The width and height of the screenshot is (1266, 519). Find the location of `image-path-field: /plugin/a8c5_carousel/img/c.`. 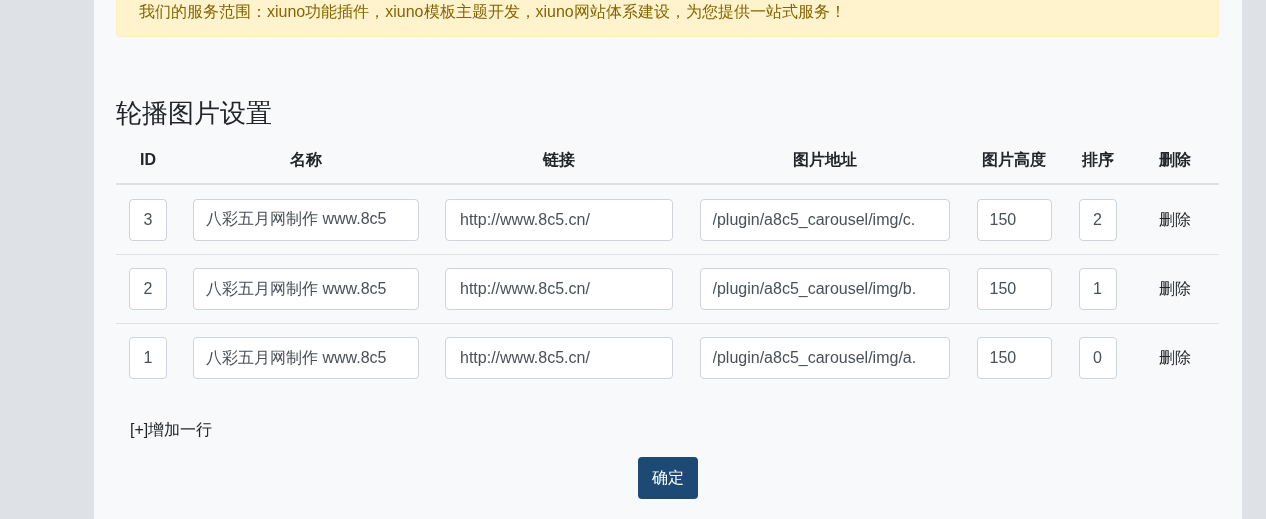

image-path-field: /plugin/a8c5_carousel/img/c. is located at coordinates (824, 219).